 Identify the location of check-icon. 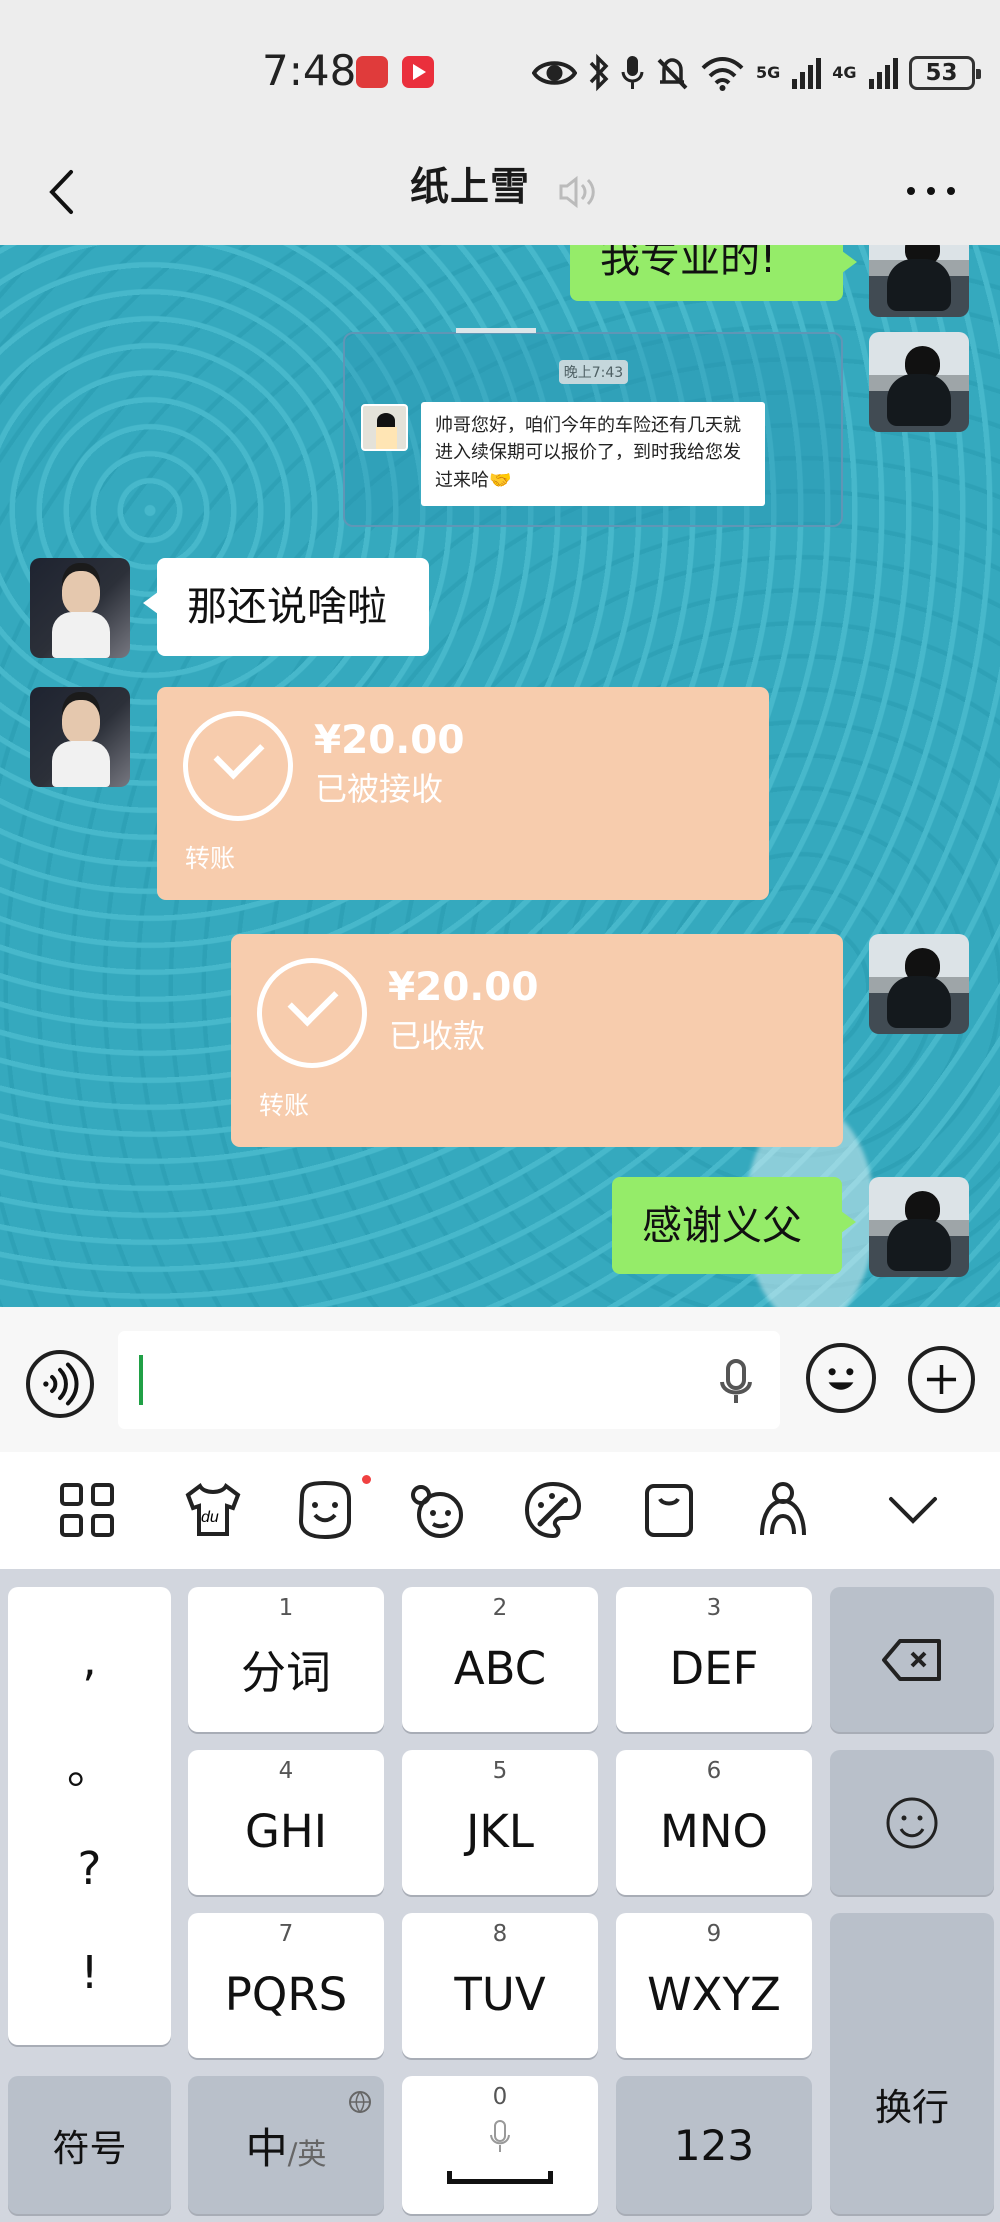
(238, 766).